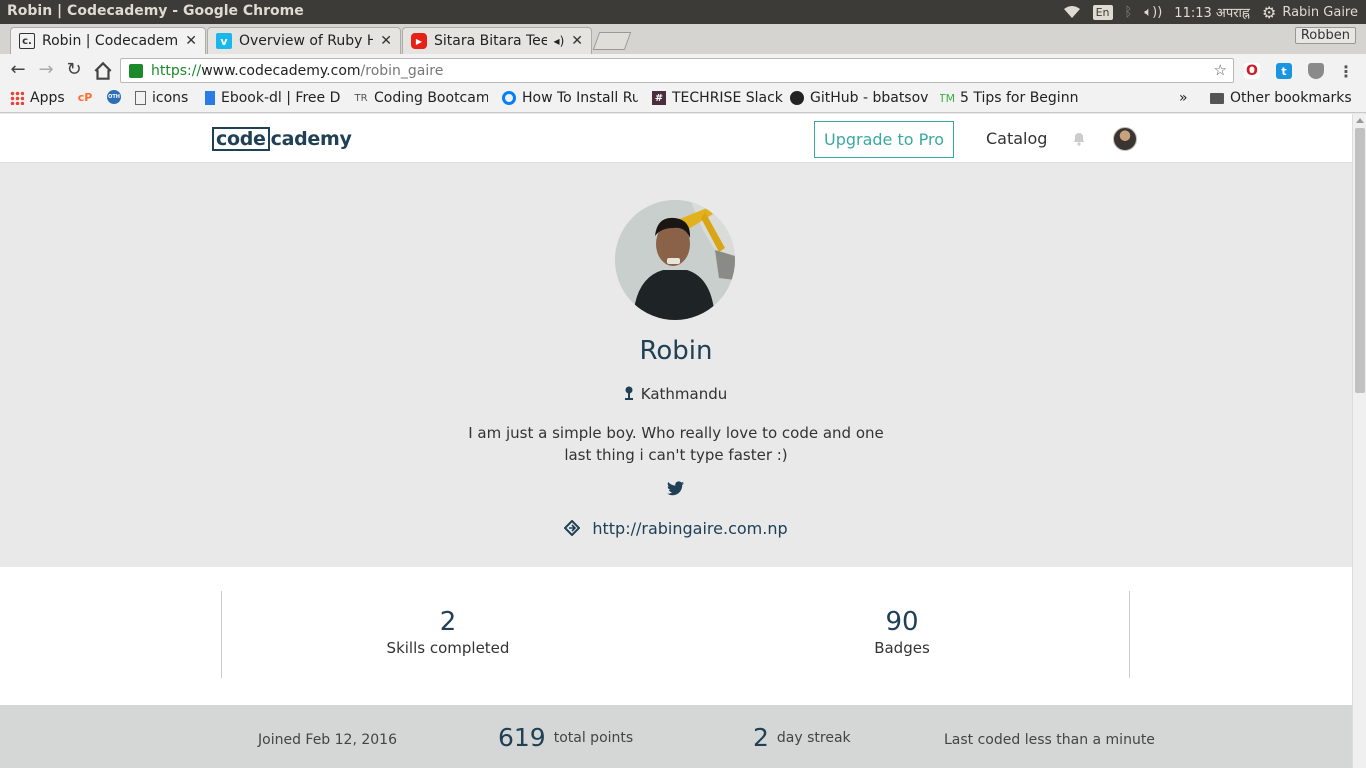 This screenshot has width=1366, height=768. Describe the element at coordinates (612, 41) in the screenshot. I see `new-tab-button` at that location.